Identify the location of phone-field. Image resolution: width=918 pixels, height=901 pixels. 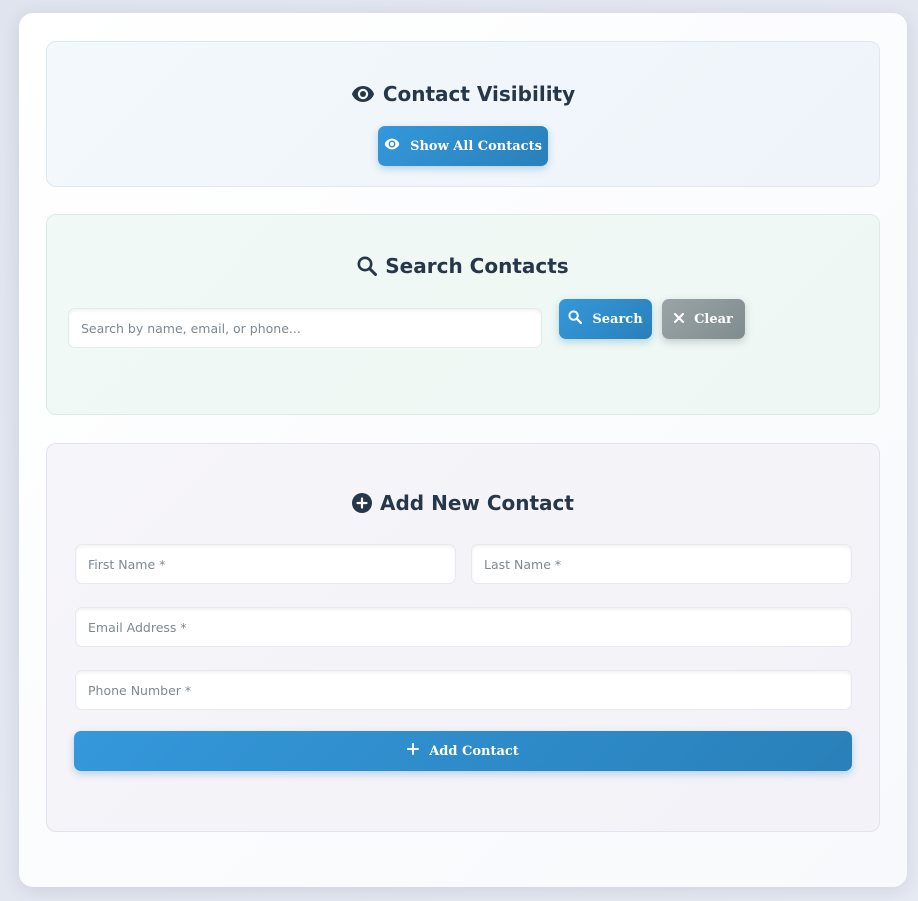
(463, 690).